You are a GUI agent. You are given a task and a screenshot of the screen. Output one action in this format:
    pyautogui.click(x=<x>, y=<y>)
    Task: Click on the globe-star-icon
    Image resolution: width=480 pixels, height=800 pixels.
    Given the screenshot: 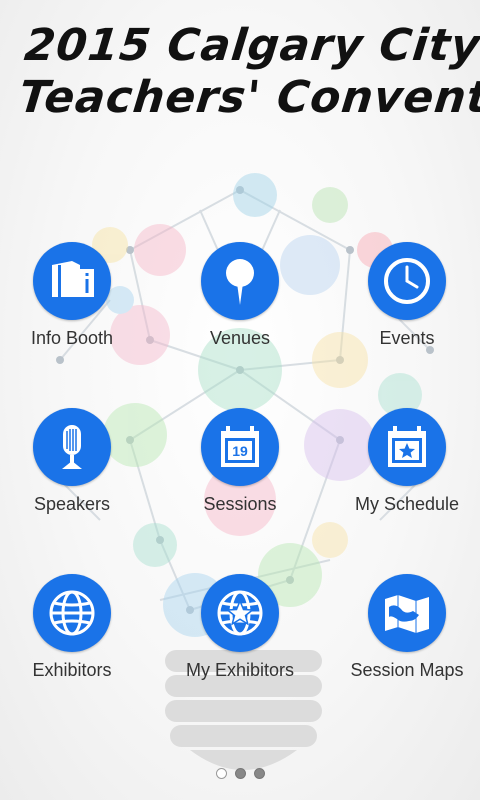 What is the action you would take?
    pyautogui.click(x=240, y=613)
    